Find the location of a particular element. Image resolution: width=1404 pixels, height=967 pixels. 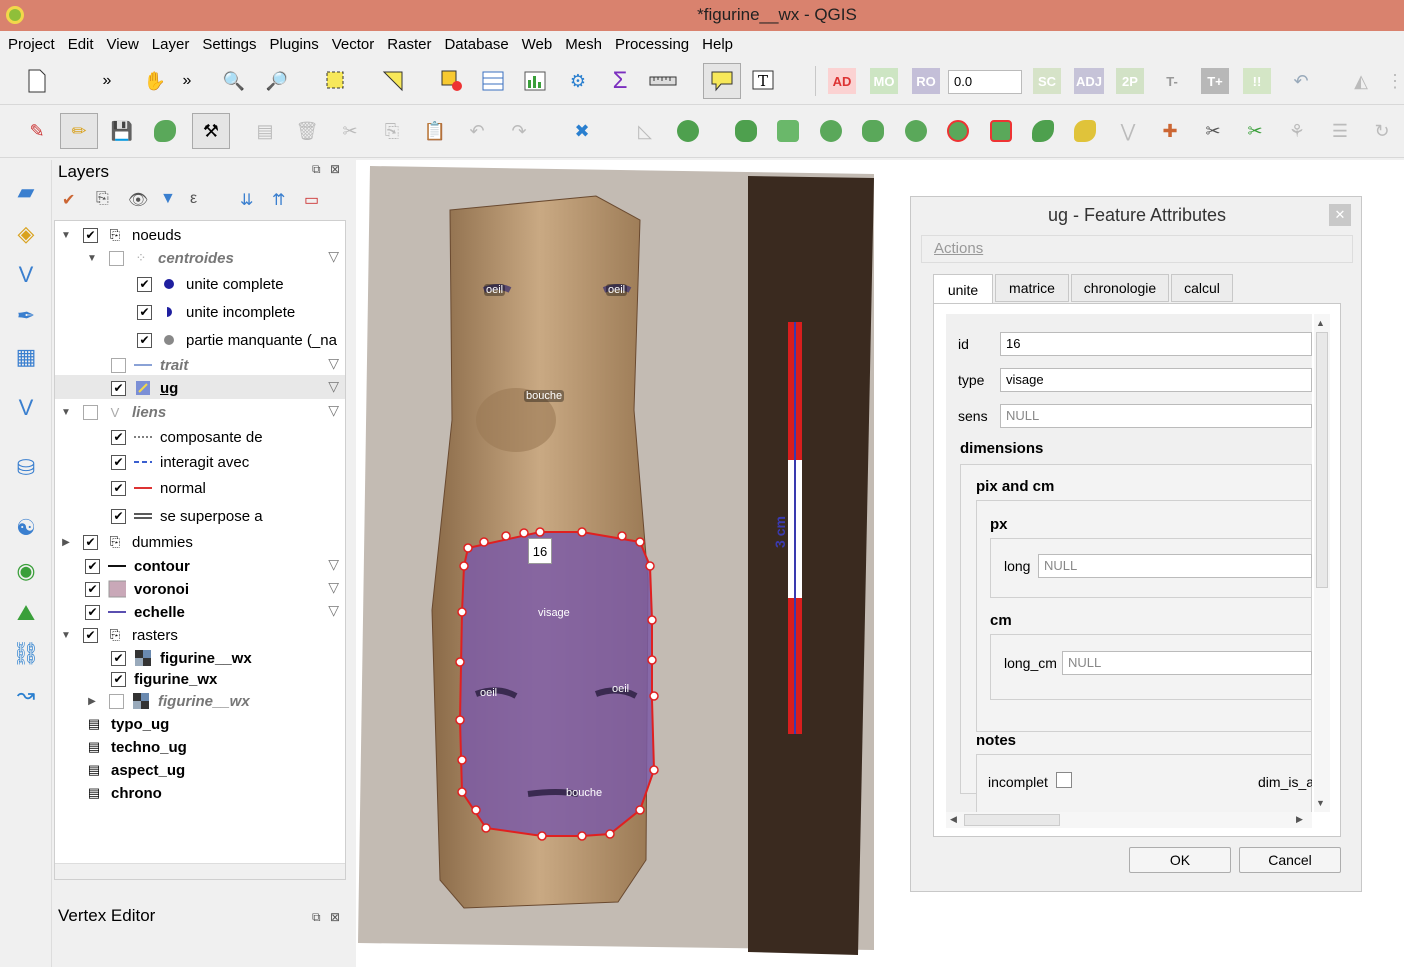

select-polygon-icon is located at coordinates (393, 81).